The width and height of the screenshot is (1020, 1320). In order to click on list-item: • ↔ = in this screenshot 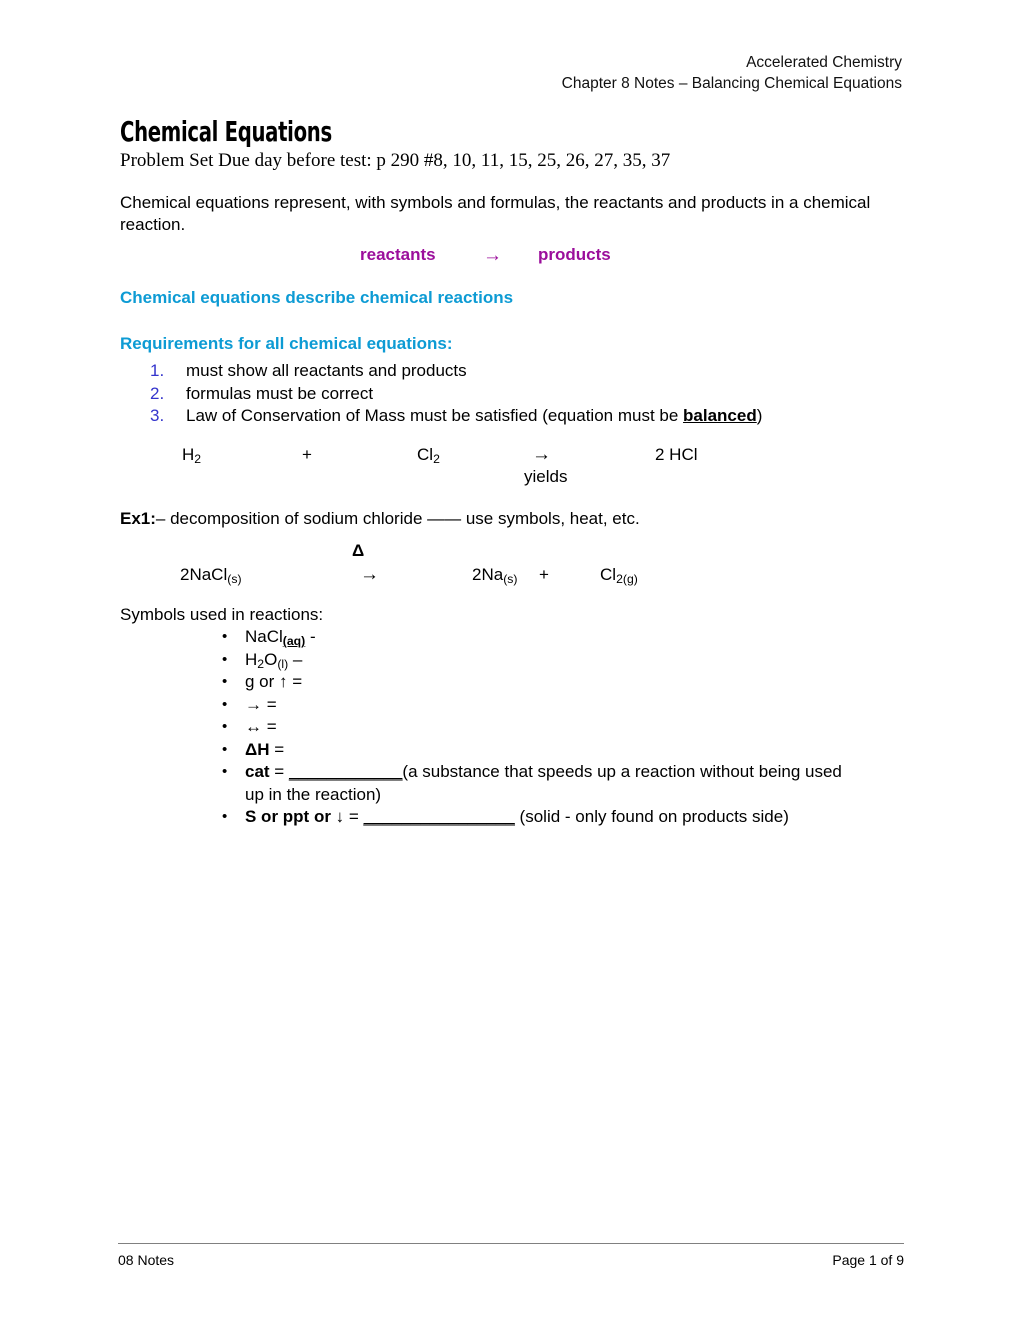, I will do `click(515, 727)`.